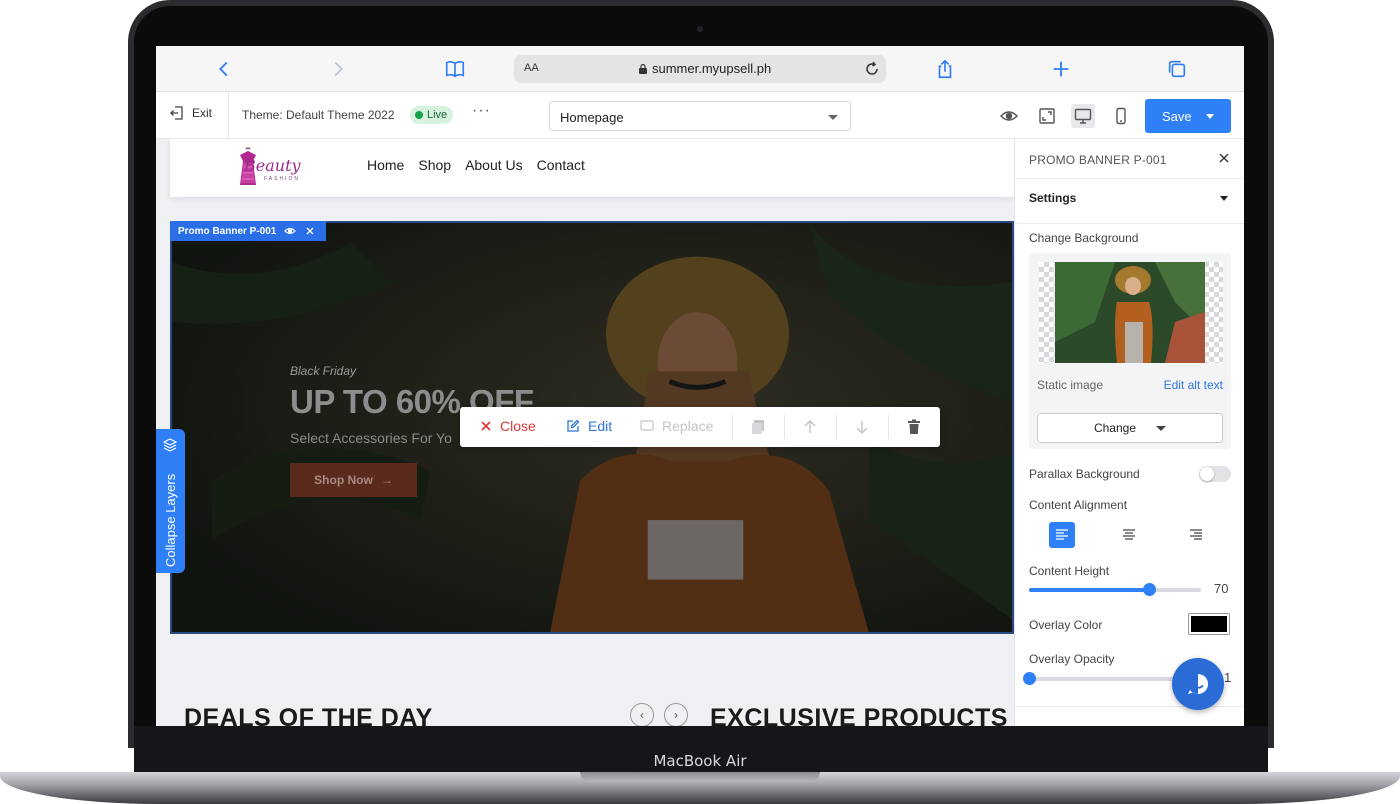  I want to click on banner-subline: Select Accessories For Yo, so click(371, 438).